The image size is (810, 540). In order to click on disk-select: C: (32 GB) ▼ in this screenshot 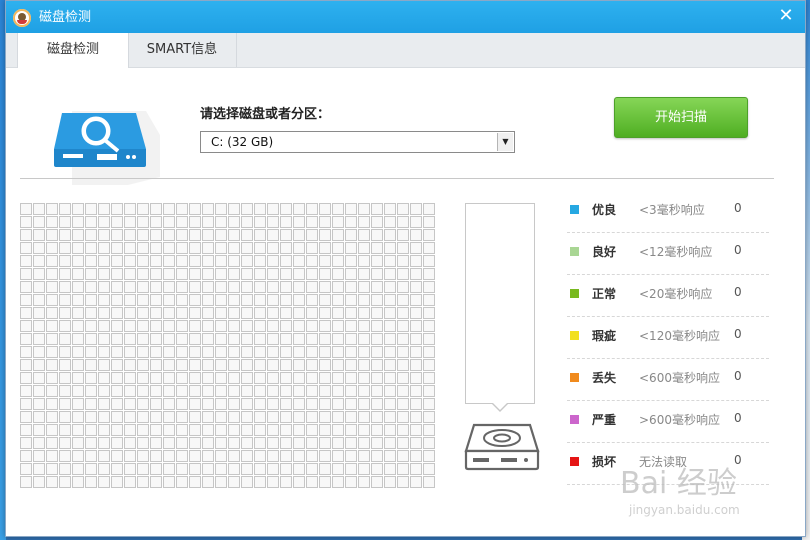, I will do `click(357, 142)`.